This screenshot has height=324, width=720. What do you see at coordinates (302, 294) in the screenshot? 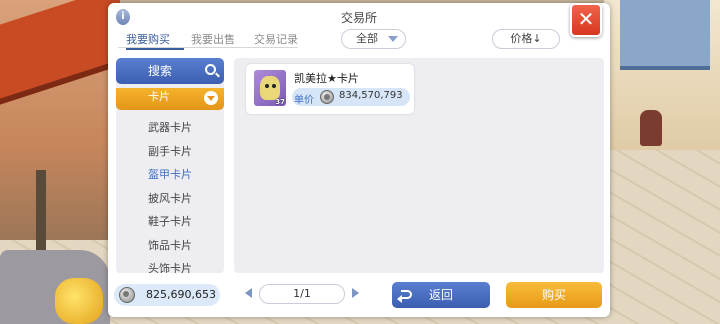
I see `page-indicator: 1/1` at bounding box center [302, 294].